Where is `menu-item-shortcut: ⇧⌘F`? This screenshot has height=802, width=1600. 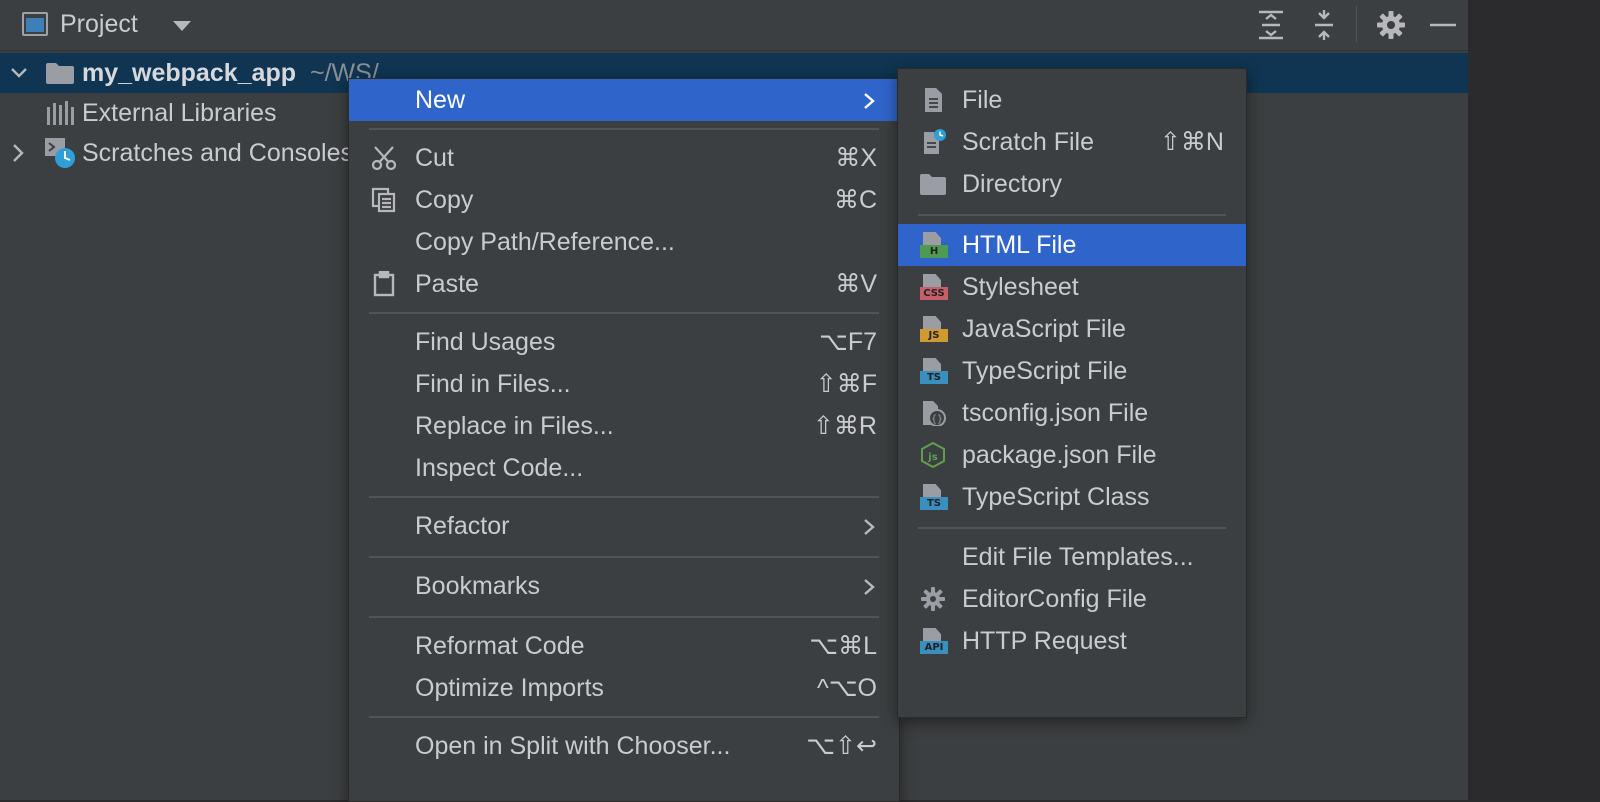
menu-item-shortcut: ⇧⌘F is located at coordinates (846, 384).